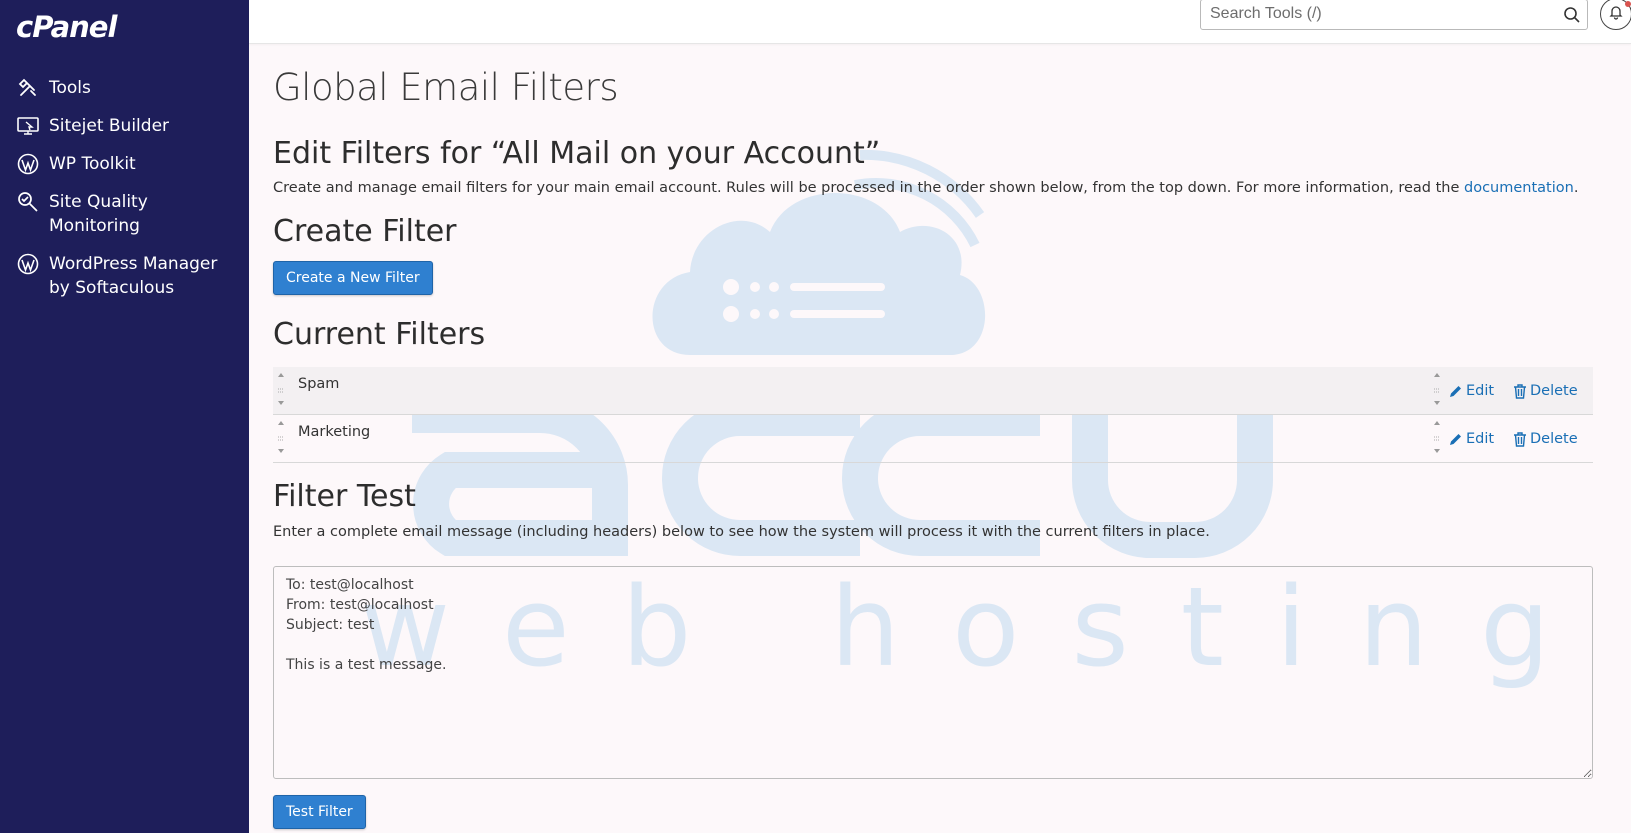 This screenshot has width=1631, height=833. Describe the element at coordinates (92, 164) in the screenshot. I see `sidebar-item-label: WP Toolkit` at that location.